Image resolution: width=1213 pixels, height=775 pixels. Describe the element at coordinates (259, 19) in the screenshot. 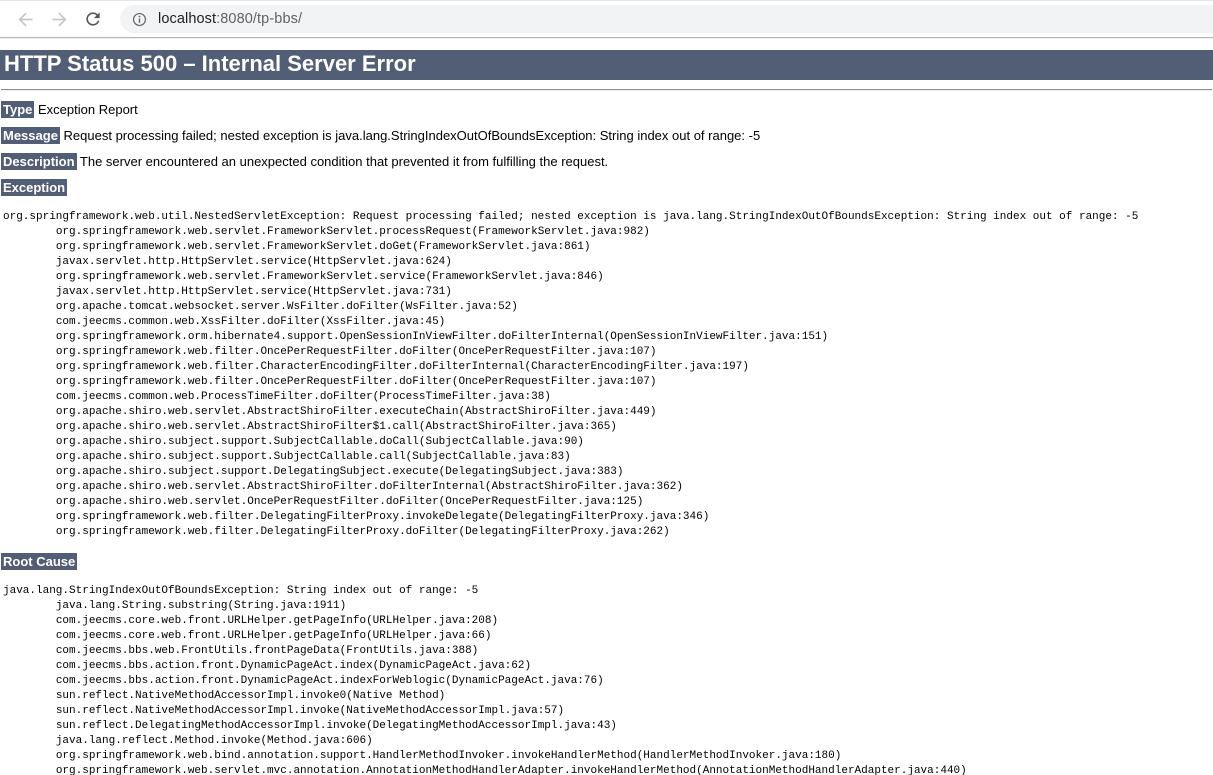

I see `url-path: :8080/tp-bbs/` at that location.